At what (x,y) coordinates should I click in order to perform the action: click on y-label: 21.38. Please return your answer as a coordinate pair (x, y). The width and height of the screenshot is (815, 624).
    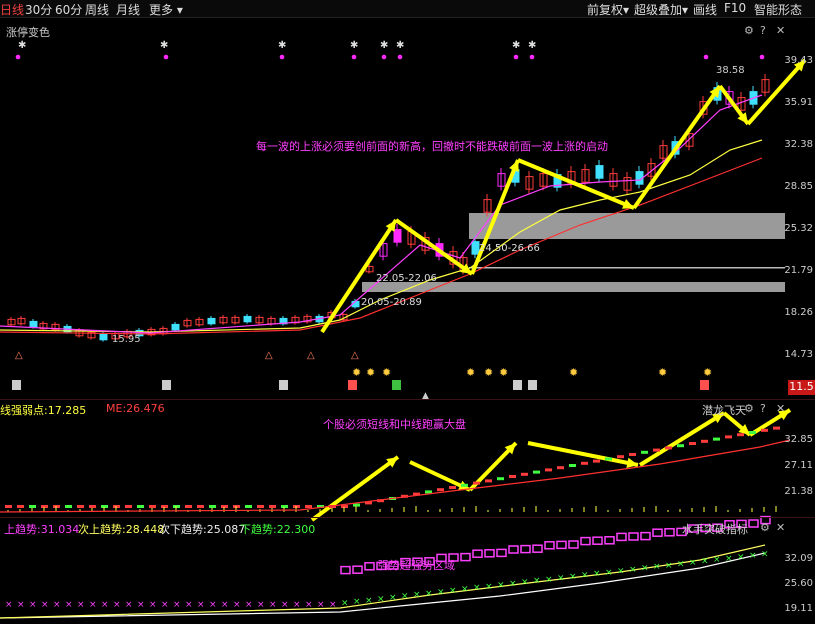
    Looking at the image, I should click on (798, 491).